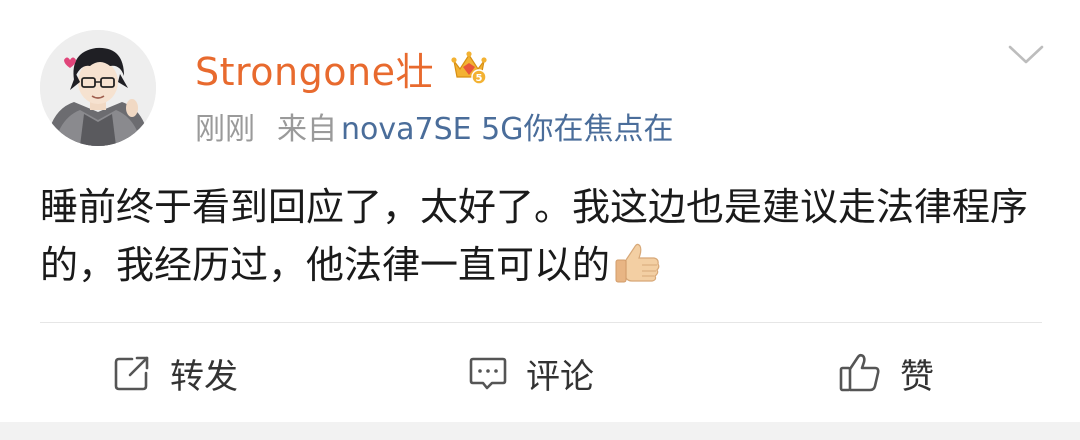 The image size is (1080, 440). I want to click on comment-label: 评论, so click(560, 376).